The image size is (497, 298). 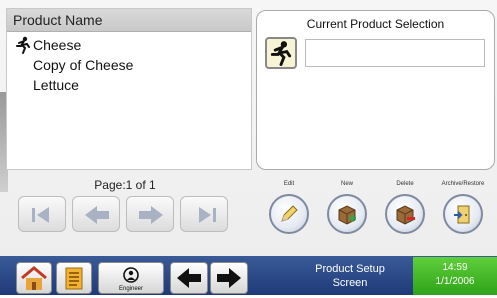 I want to click on time: 14:59, so click(x=455, y=267).